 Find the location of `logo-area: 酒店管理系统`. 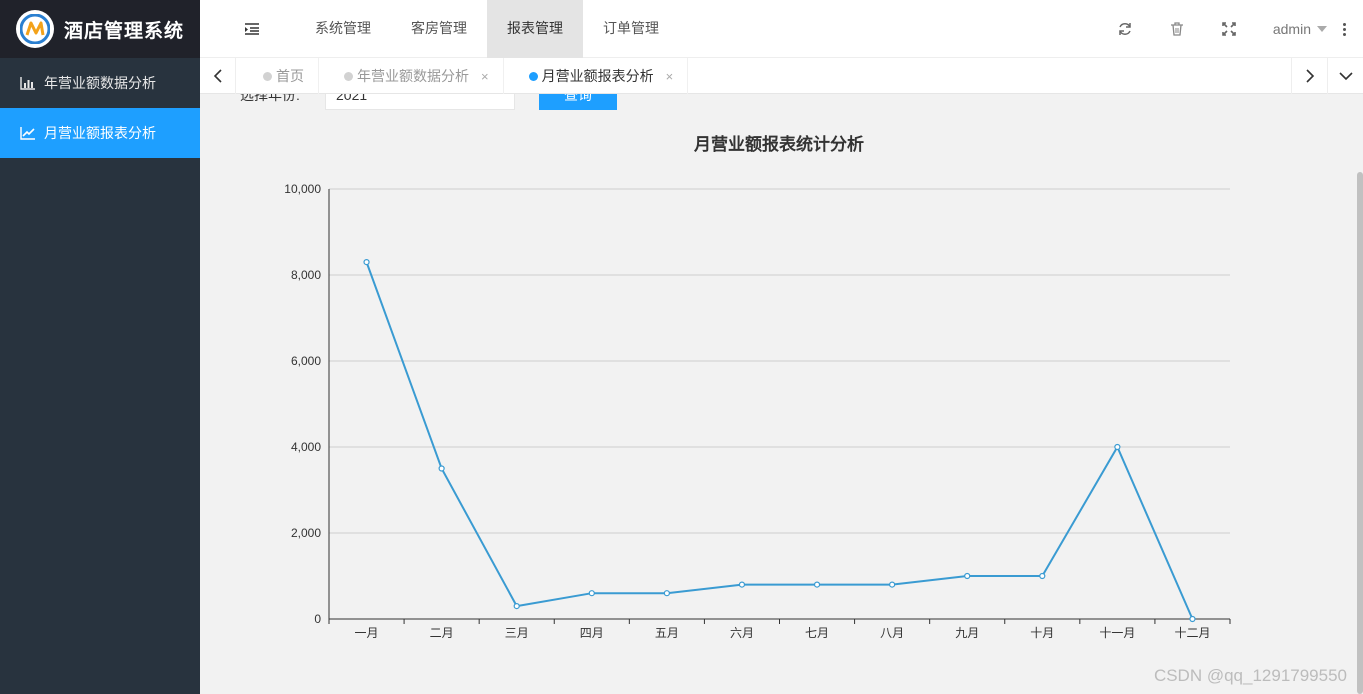

logo-area: 酒店管理系统 is located at coordinates (100, 29).